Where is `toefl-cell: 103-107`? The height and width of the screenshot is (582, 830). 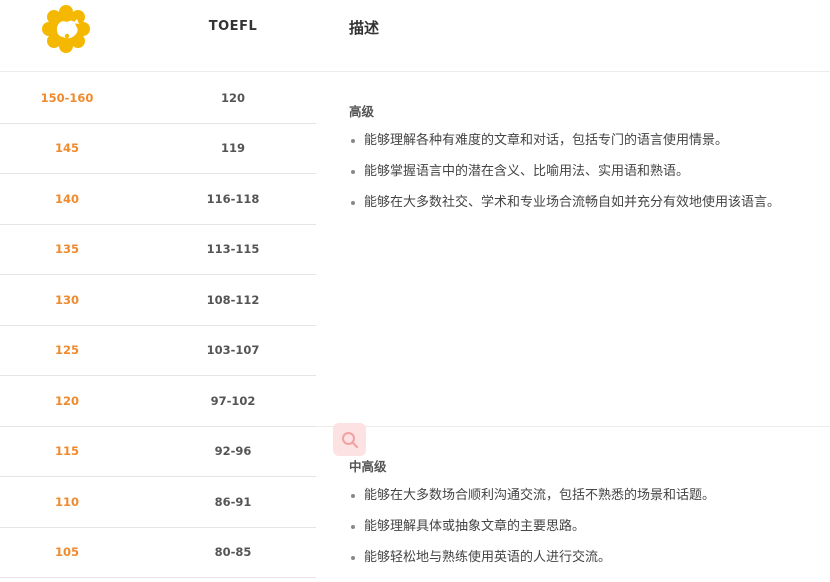
toefl-cell: 103-107 is located at coordinates (233, 350).